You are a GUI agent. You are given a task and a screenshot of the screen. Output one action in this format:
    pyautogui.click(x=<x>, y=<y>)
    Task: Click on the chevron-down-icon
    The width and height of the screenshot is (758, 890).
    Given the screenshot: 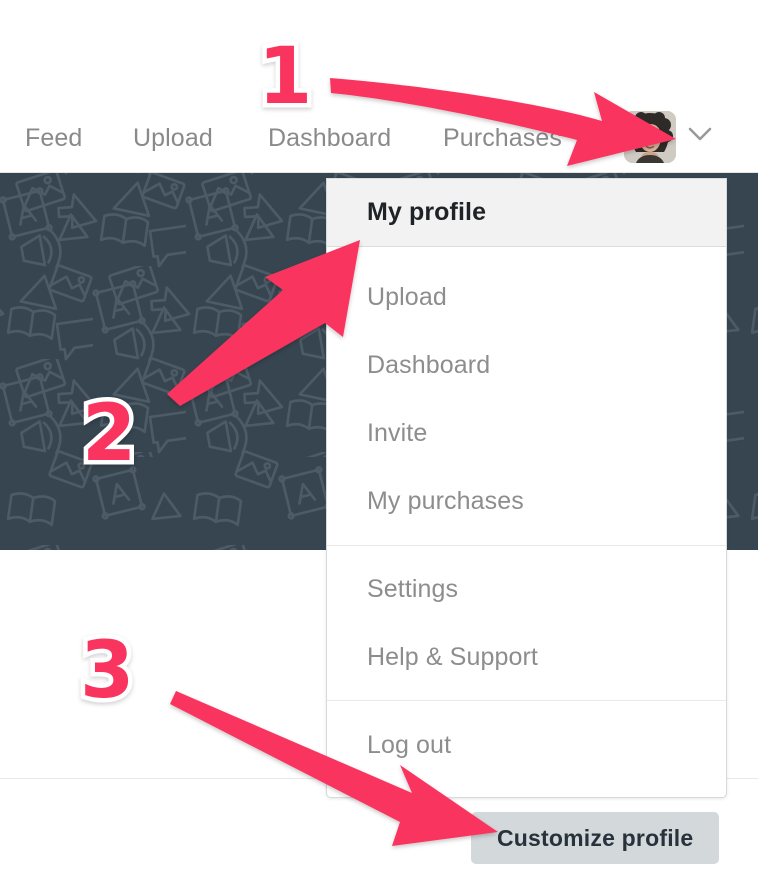 What is the action you would take?
    pyautogui.click(x=700, y=134)
    